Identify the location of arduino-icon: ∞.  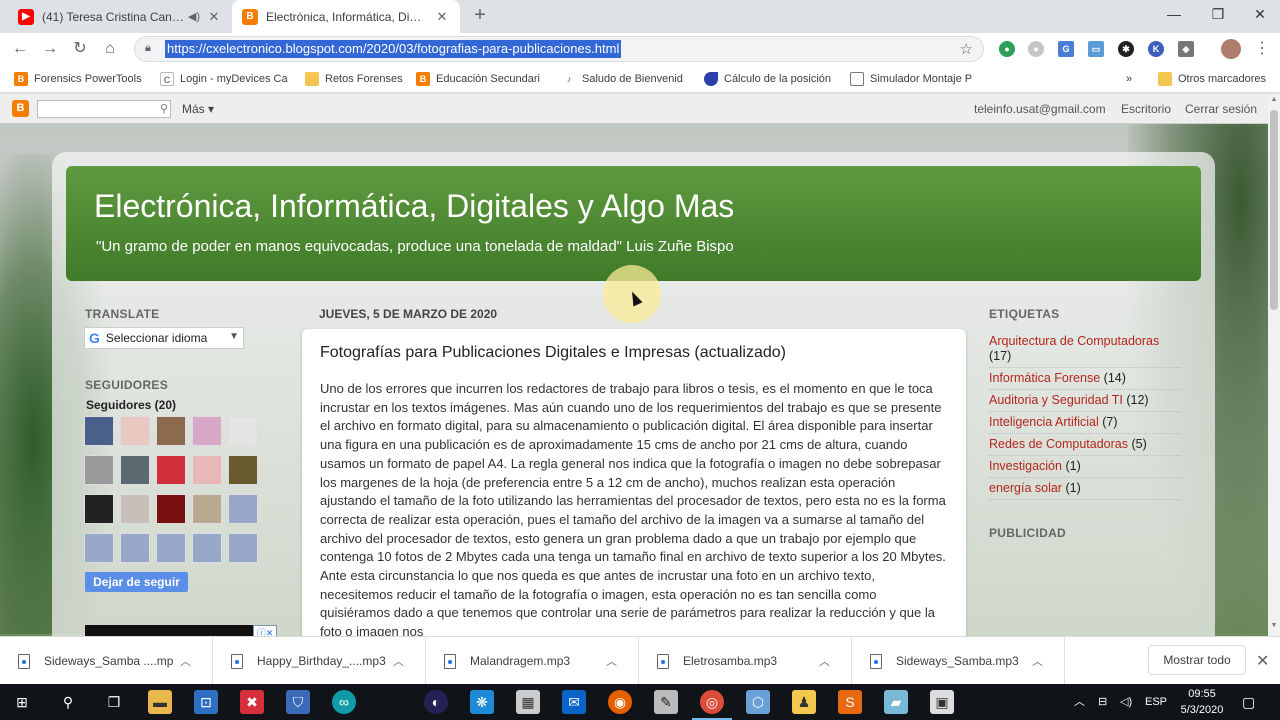
(344, 702).